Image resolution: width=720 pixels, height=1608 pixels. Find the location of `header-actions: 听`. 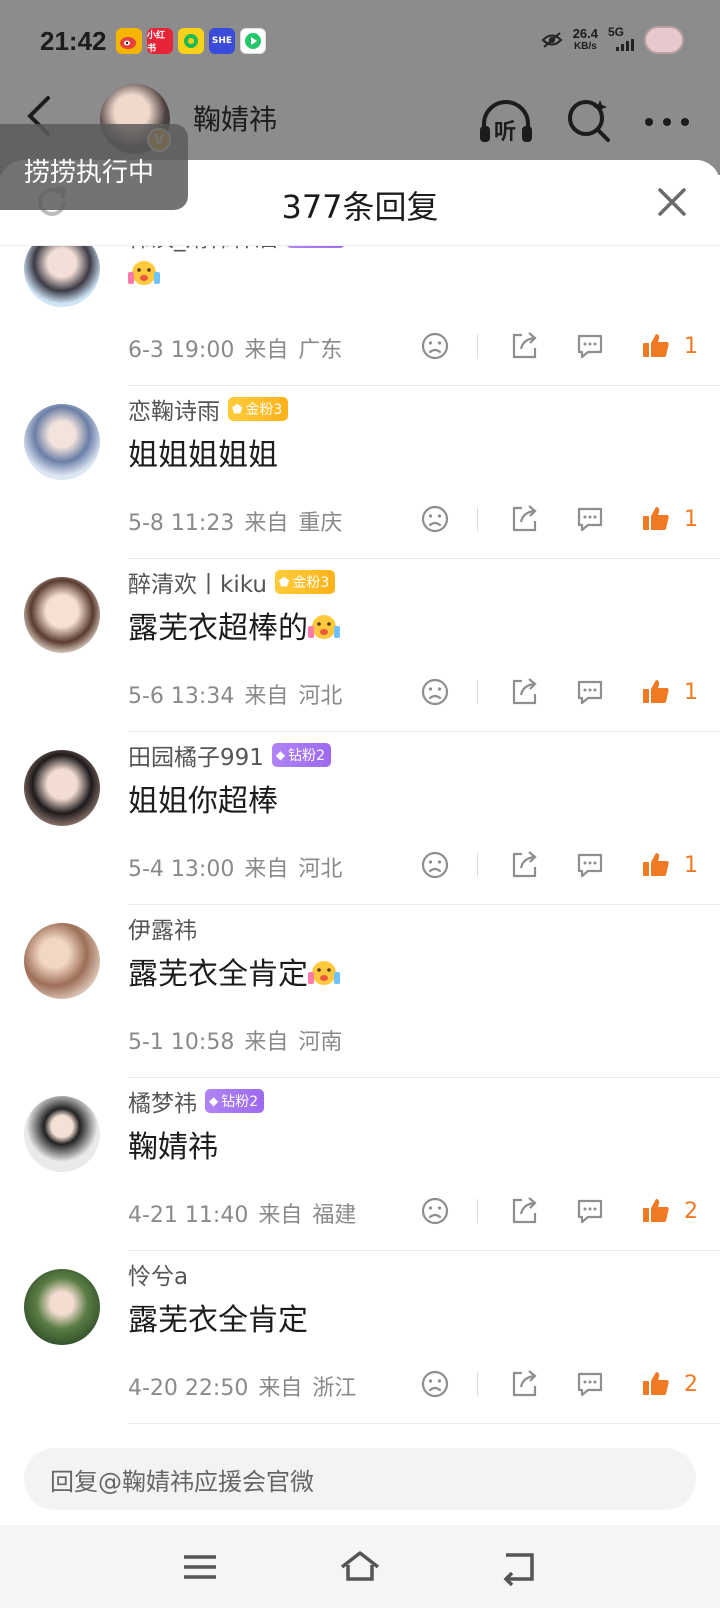

header-actions: 听 is located at coordinates (584, 122).